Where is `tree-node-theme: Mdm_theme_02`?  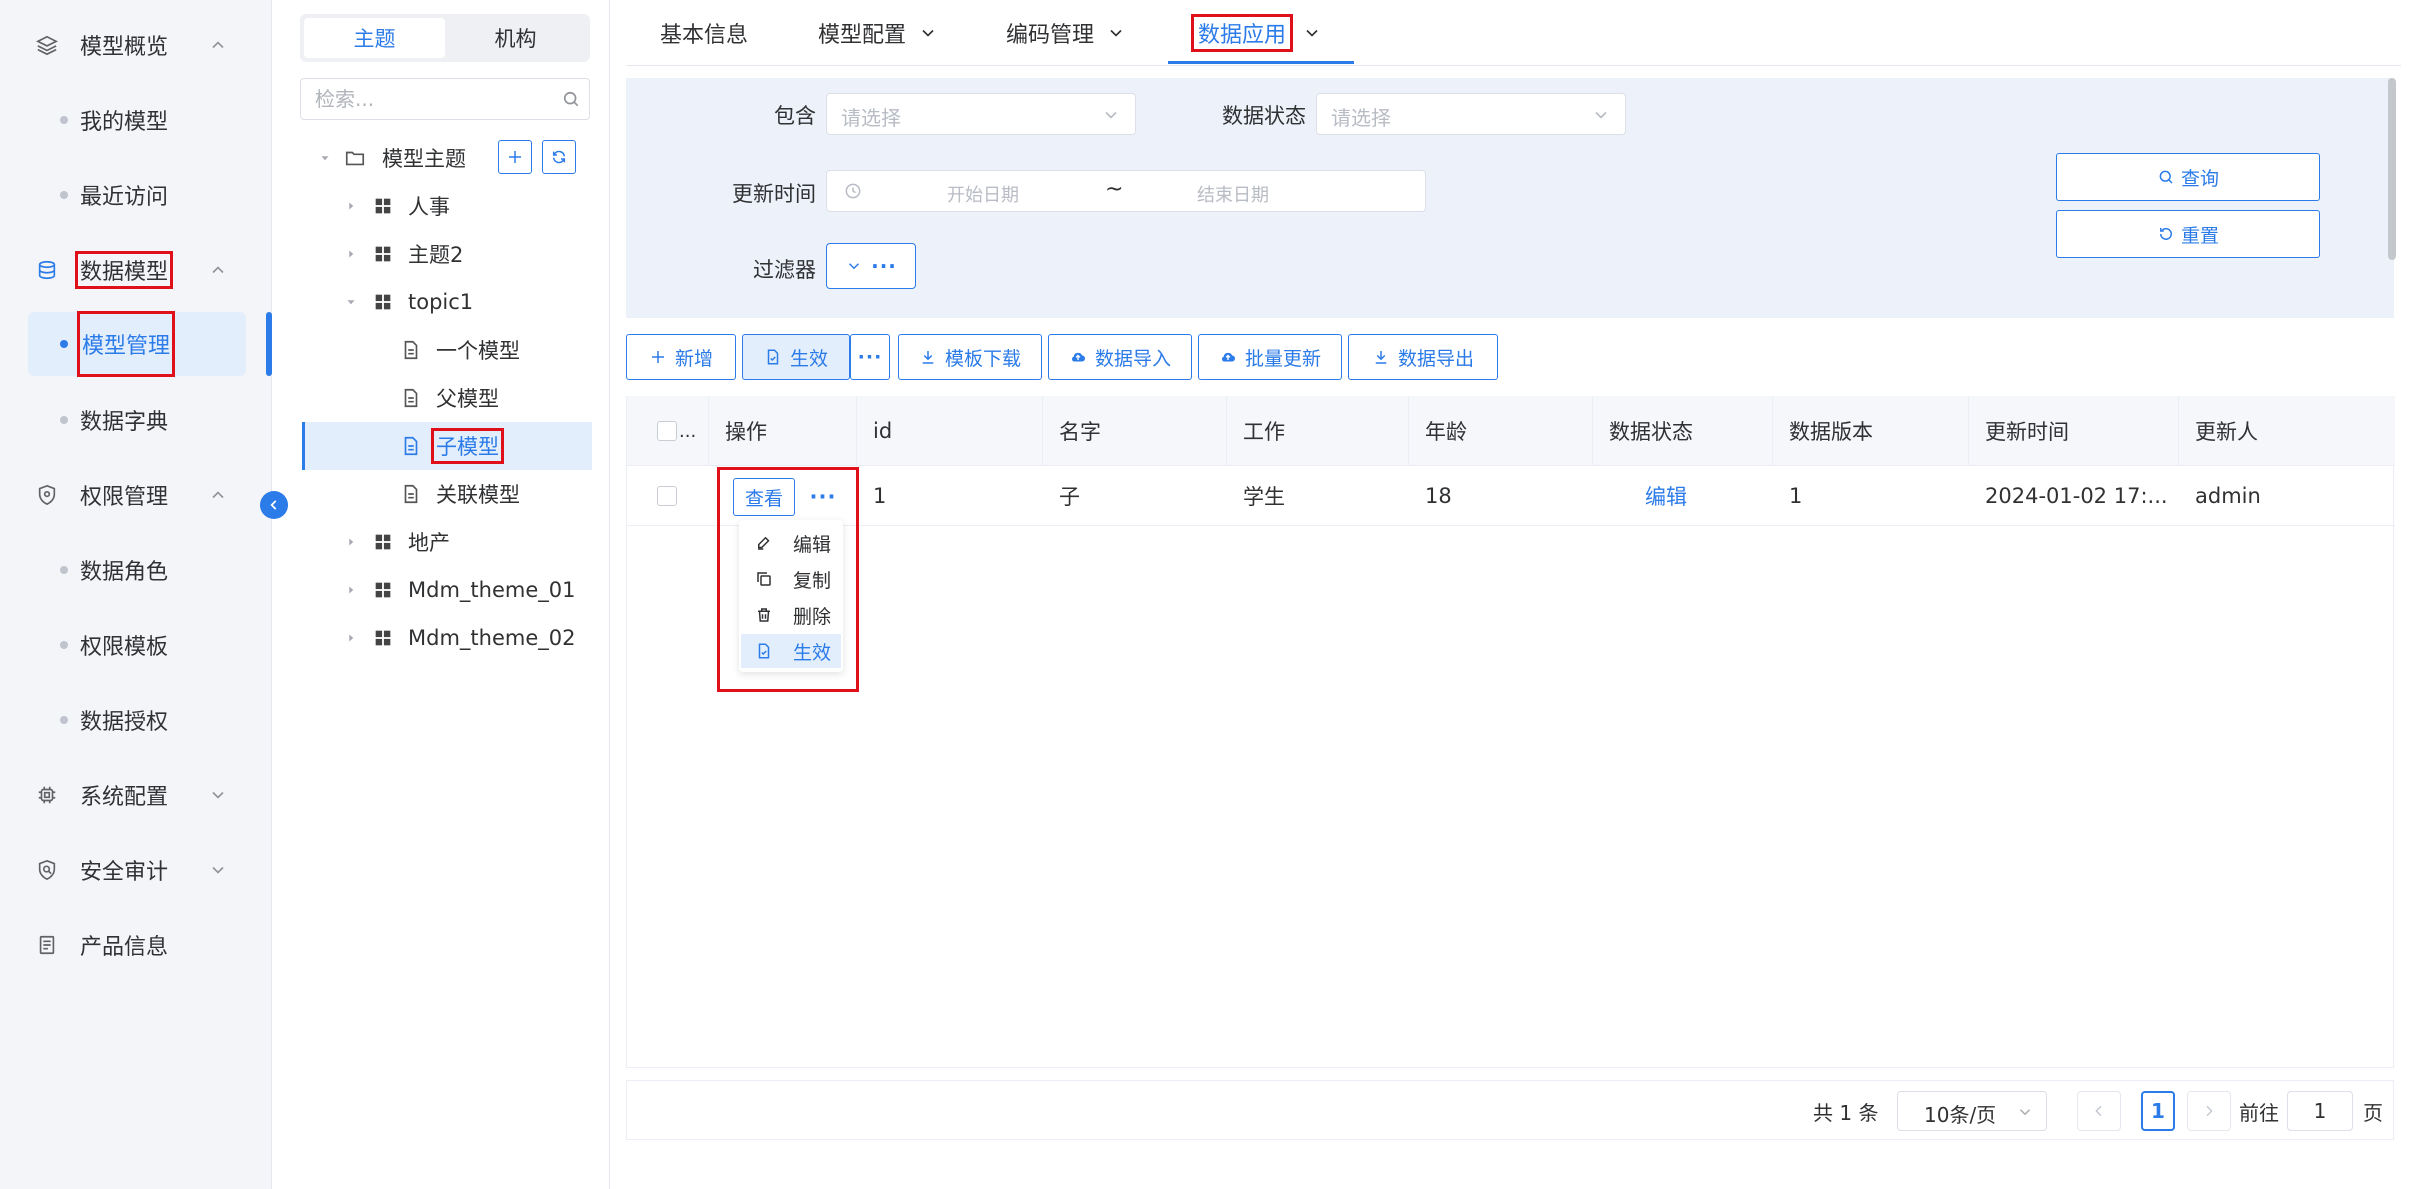 tree-node-theme: Mdm_theme_02 is located at coordinates (447, 638).